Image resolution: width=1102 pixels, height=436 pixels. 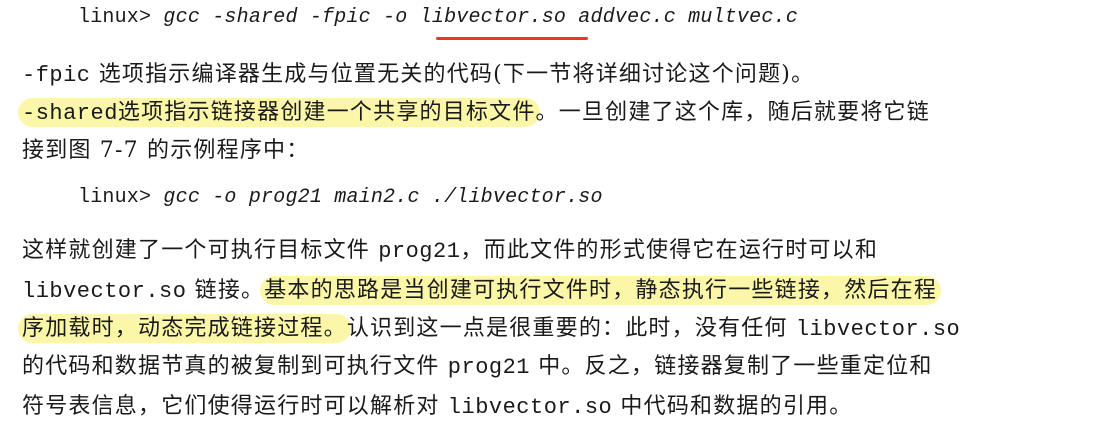 What do you see at coordinates (70, 113) in the screenshot?
I see `shared-flag: -shared` at bounding box center [70, 113].